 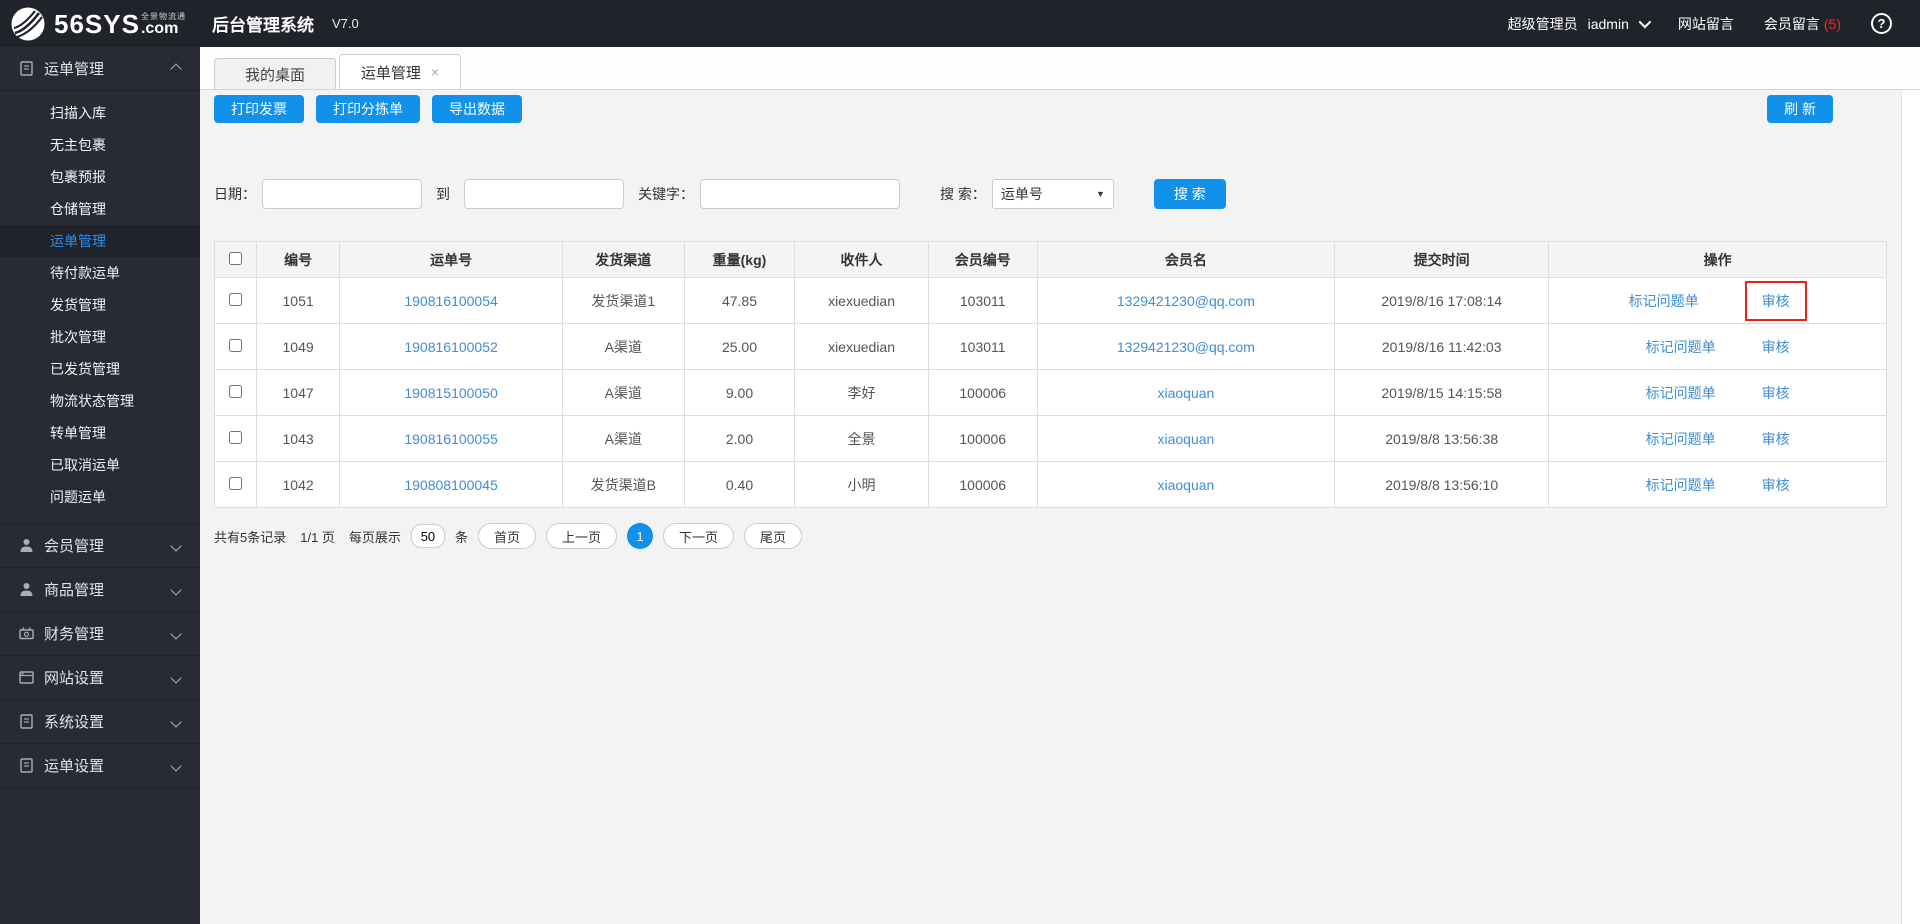 I want to click on sidebar-item-pending-payment: 待付款运单, so click(x=100, y=273).